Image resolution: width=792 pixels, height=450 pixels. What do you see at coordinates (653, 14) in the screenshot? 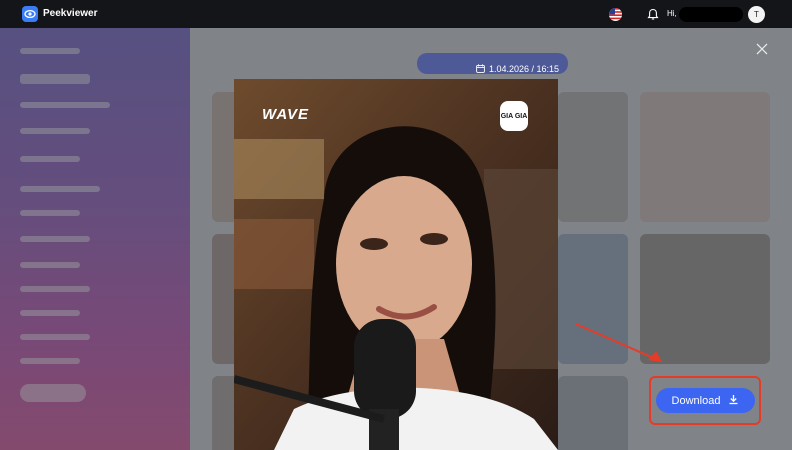
I see `bell-icon` at bounding box center [653, 14].